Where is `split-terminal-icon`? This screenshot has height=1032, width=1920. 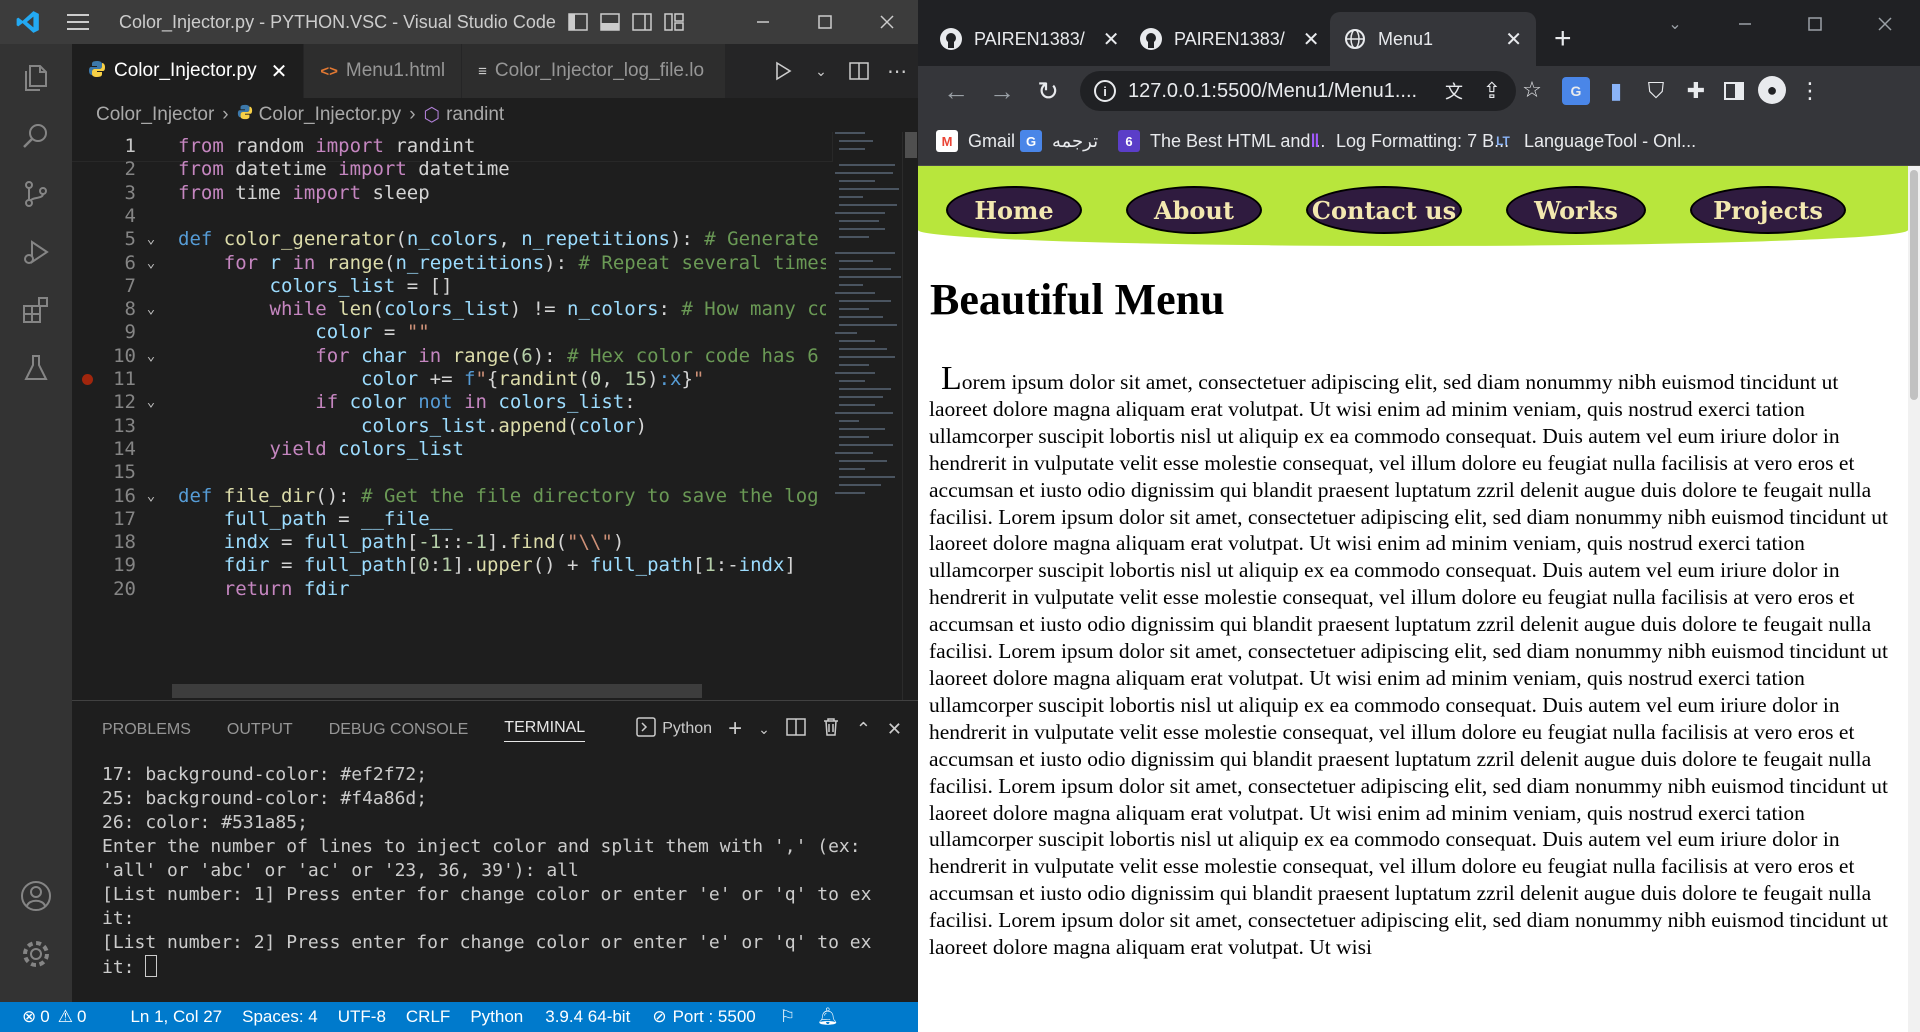
split-terminal-icon is located at coordinates (796, 729).